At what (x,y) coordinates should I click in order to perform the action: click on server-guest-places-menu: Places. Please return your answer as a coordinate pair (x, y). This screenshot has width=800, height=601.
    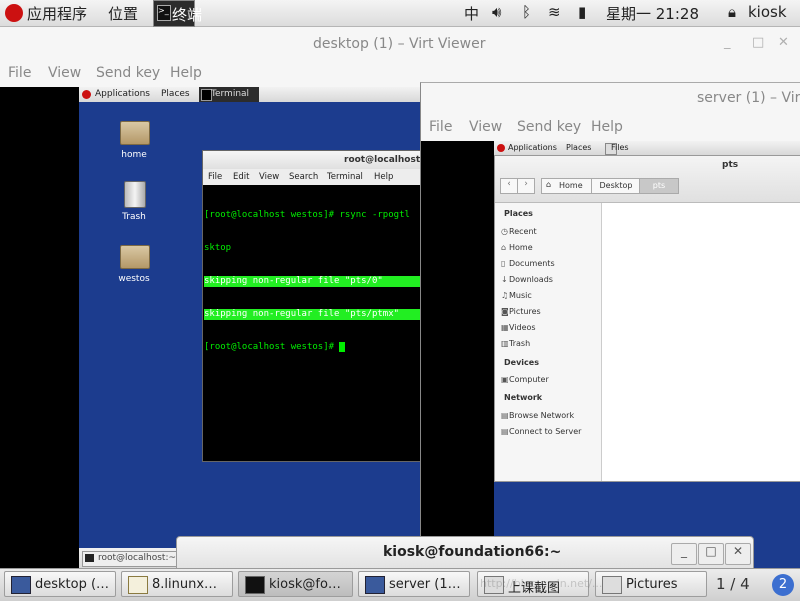
    Looking at the image, I should click on (578, 147).